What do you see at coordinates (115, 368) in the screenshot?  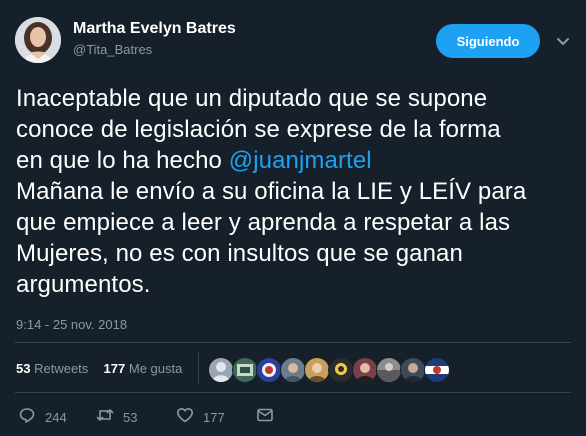 I see `likes-count: 177` at bounding box center [115, 368].